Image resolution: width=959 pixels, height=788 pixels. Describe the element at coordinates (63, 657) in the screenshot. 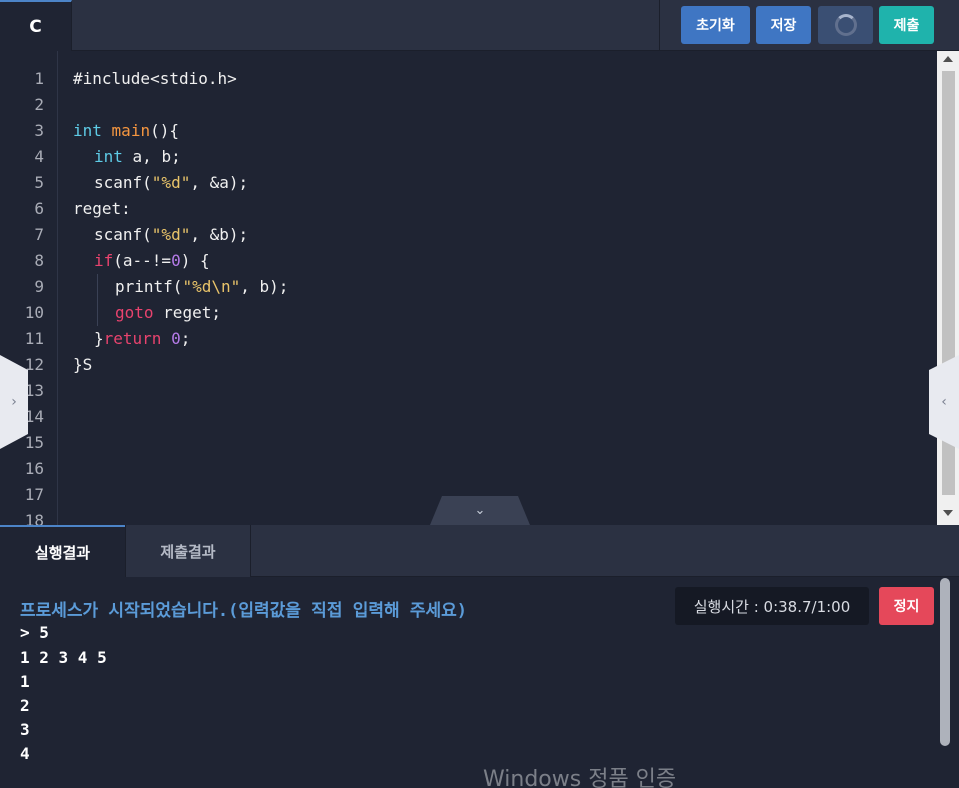

I see `console-line: 1 2 3 4 5` at that location.